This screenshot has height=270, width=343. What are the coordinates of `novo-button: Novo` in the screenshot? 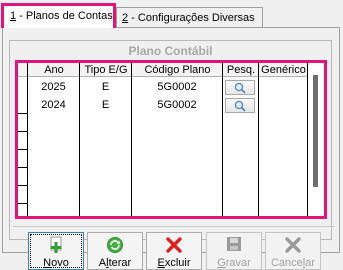 It's located at (56, 251).